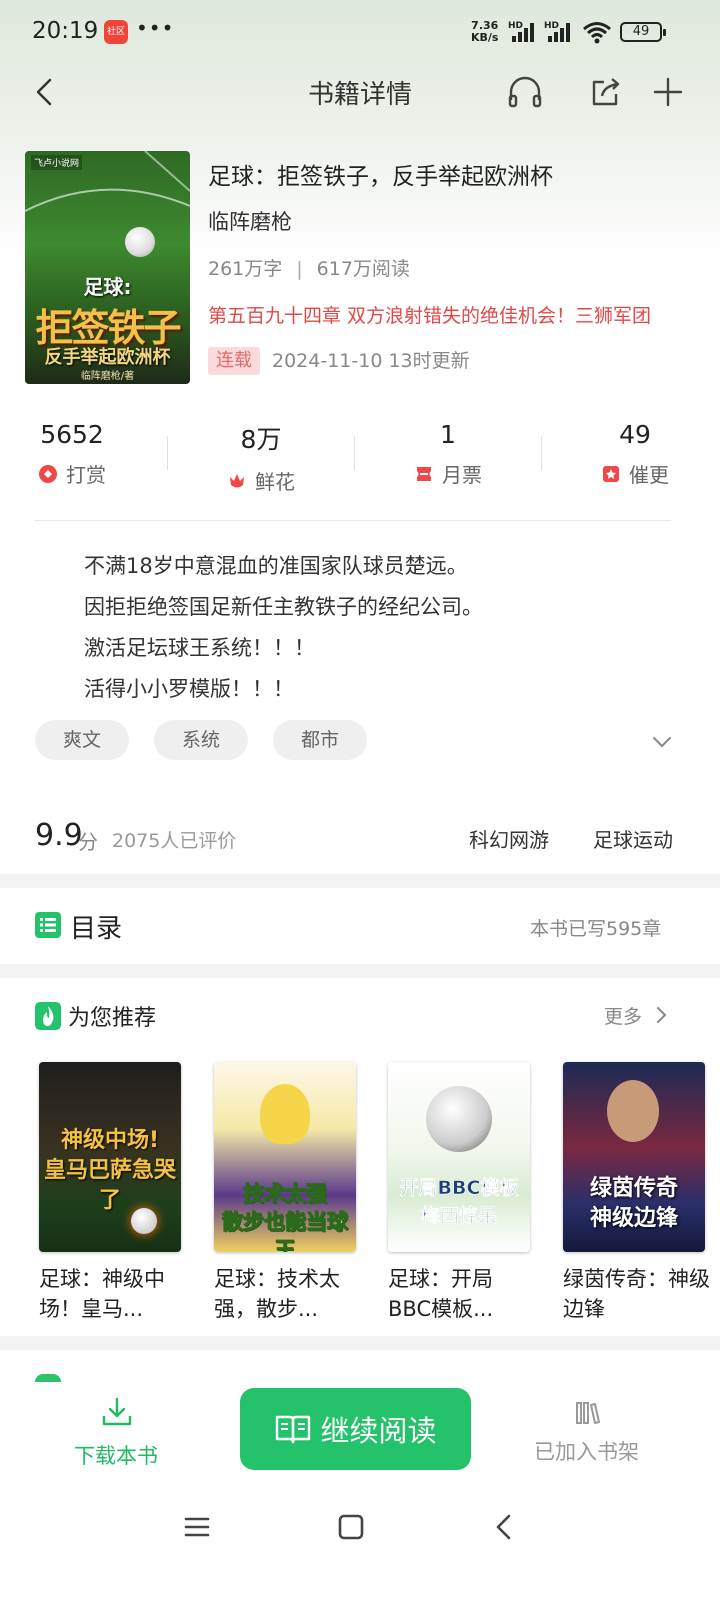 This screenshot has width=720, height=1600. I want to click on added-to-shelf-button: 已加入书架, so click(586, 1451).